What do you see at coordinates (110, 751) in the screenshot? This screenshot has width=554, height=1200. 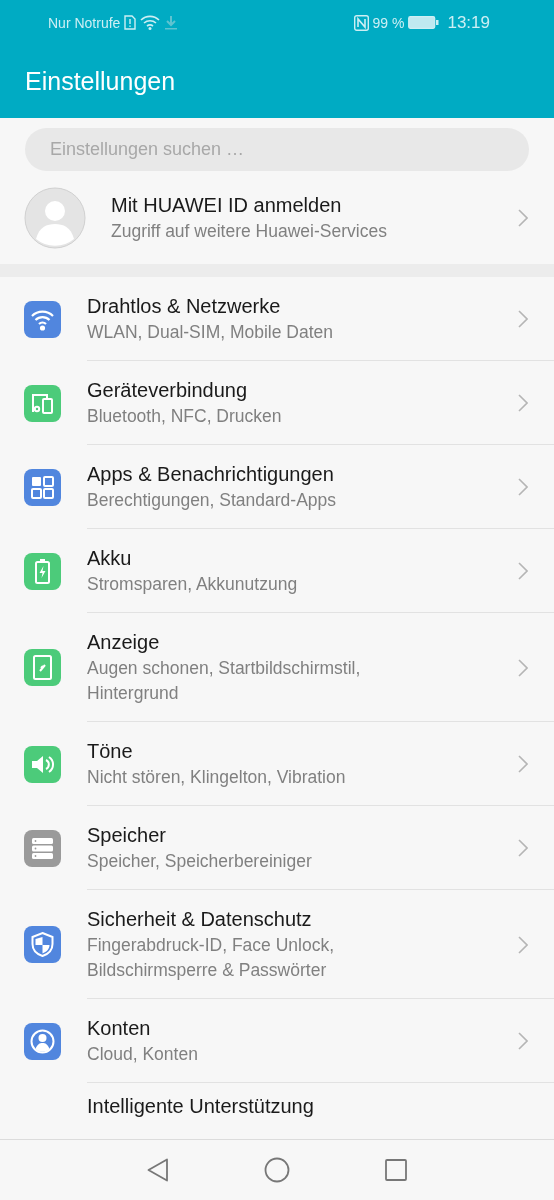 I see `item-title: Töne` at bounding box center [110, 751].